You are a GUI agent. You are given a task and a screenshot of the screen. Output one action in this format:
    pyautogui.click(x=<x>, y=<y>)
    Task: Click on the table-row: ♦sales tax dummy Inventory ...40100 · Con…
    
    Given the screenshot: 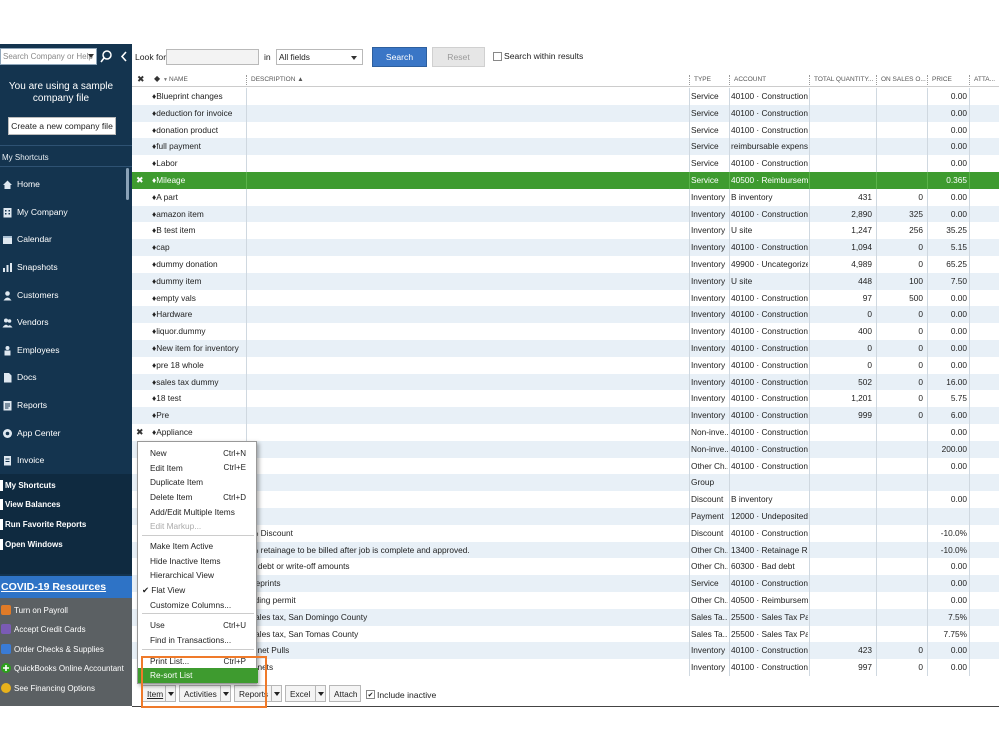 What is the action you would take?
    pyautogui.click(x=565, y=382)
    